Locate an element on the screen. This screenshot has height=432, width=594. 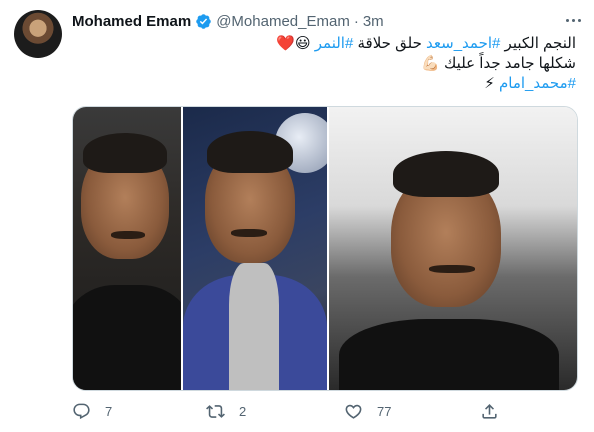
tweet-header: Mohamed Emam @Mohamed_Emam · 3m is located at coordinates (228, 21).